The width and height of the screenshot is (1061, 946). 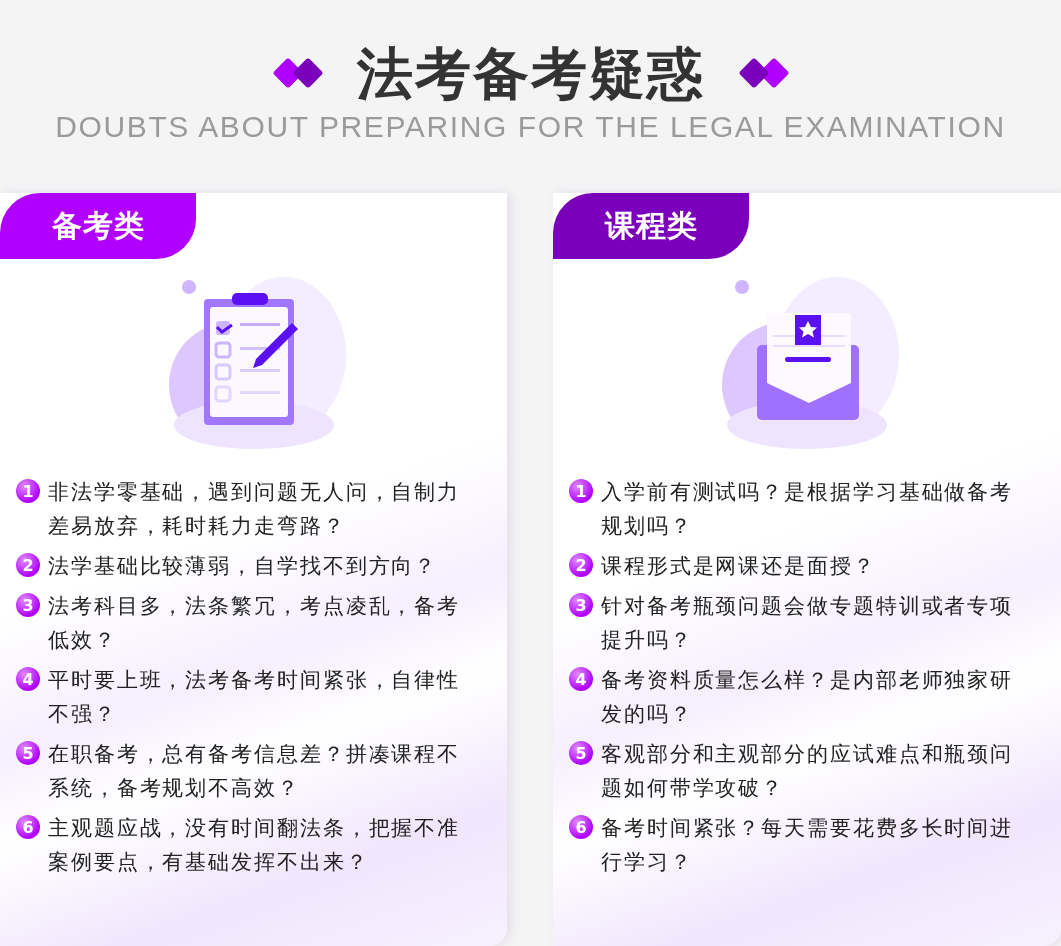 I want to click on page-subtitle: DOUBTS ABOUT PREPARING FOR THE LEGAL EXAMINATION, so click(x=530, y=127).